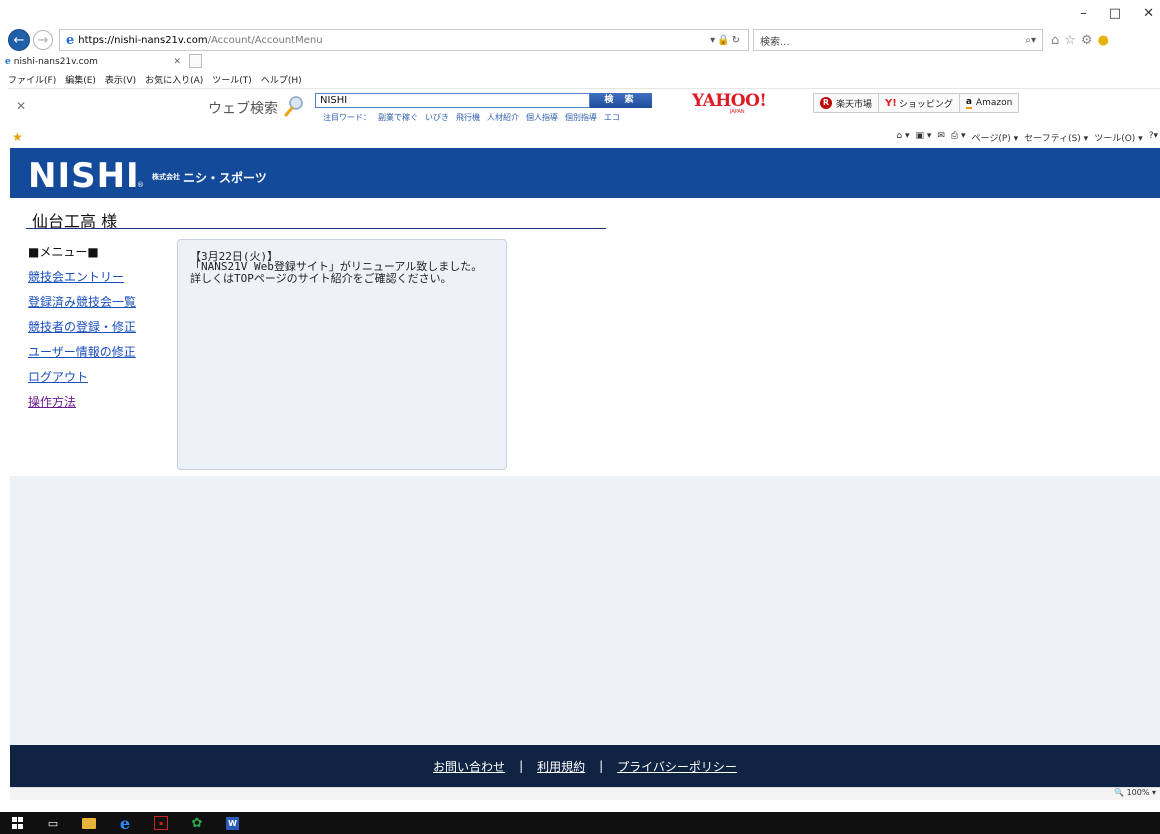 The height and width of the screenshot is (834, 1160). What do you see at coordinates (80, 79) in the screenshot?
I see `menu-edit: 編集(E)` at bounding box center [80, 79].